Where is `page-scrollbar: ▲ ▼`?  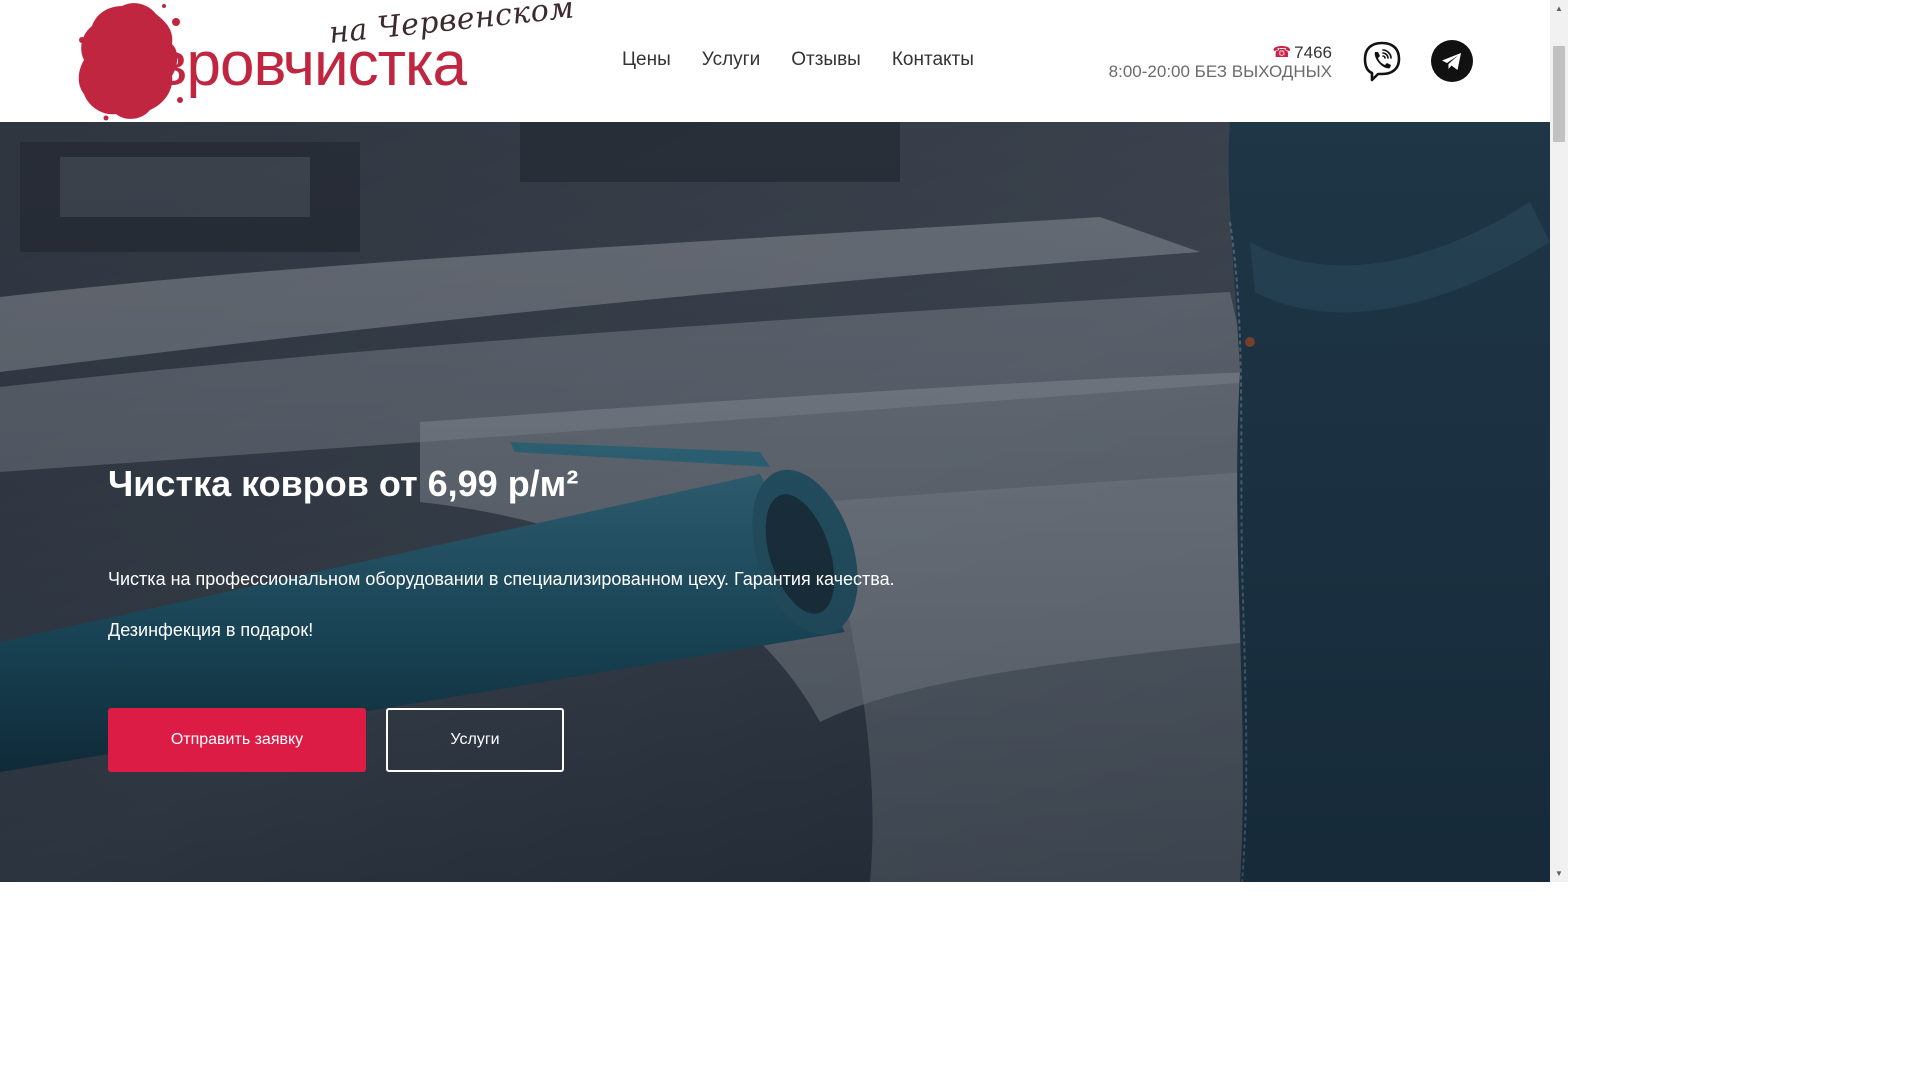
page-scrollbar: ▲ ▼ is located at coordinates (1559, 441).